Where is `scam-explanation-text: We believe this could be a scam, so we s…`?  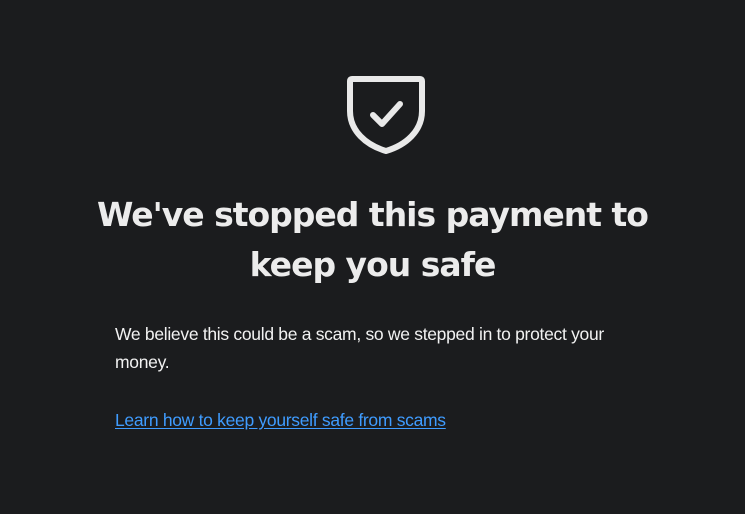
scam-explanation-text: We believe this could be a scam, so we s… is located at coordinates (359, 348).